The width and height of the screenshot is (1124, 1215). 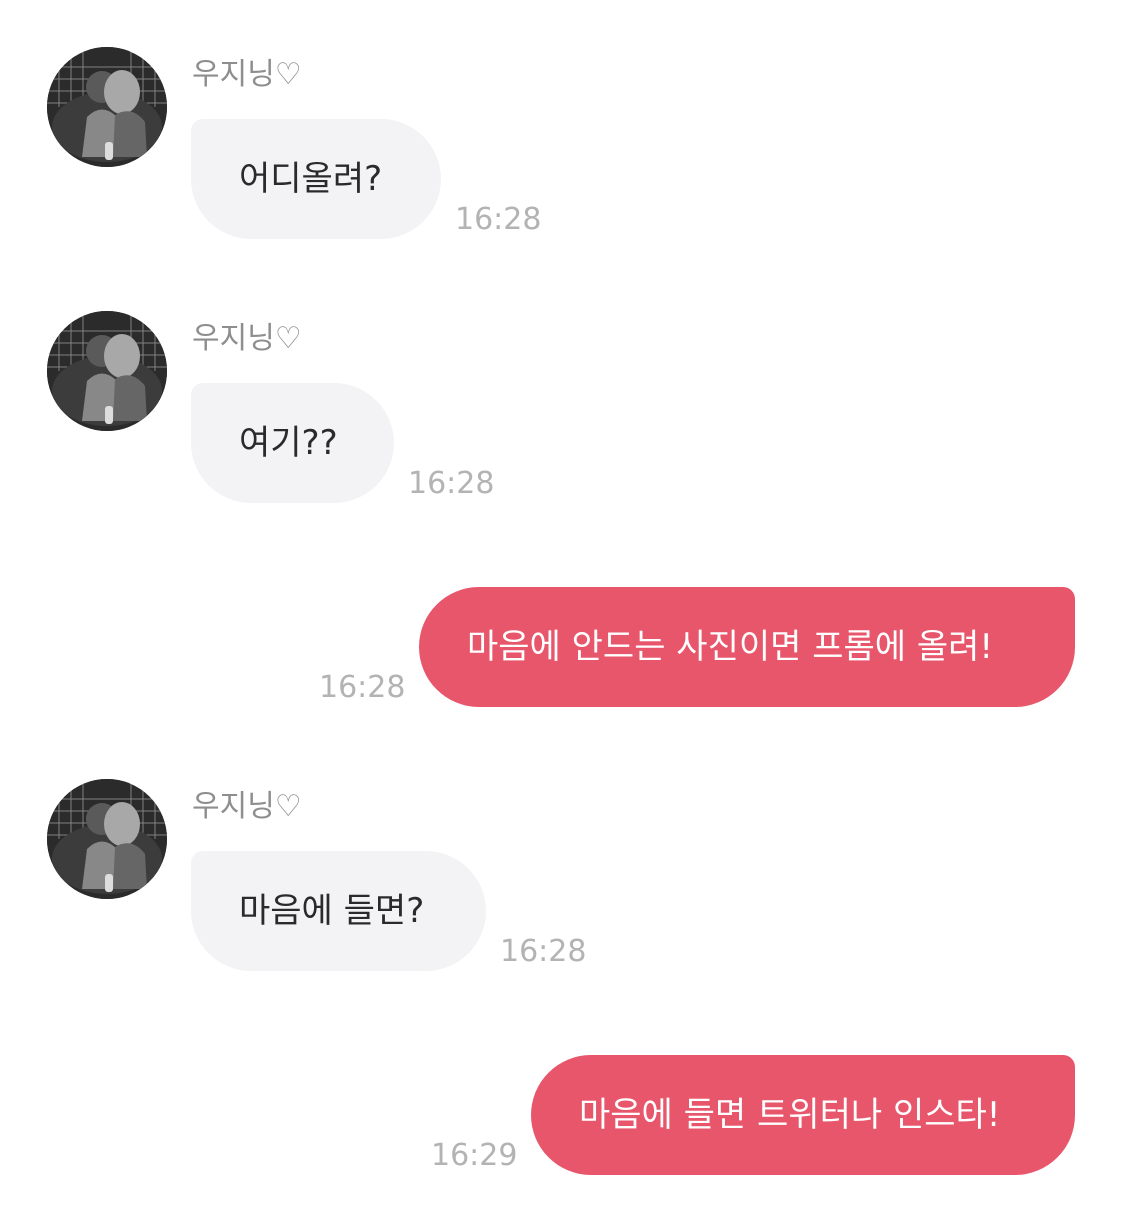 I want to click on message-bubble: 마음에 들면 트위터나 인스타!, so click(x=803, y=1115).